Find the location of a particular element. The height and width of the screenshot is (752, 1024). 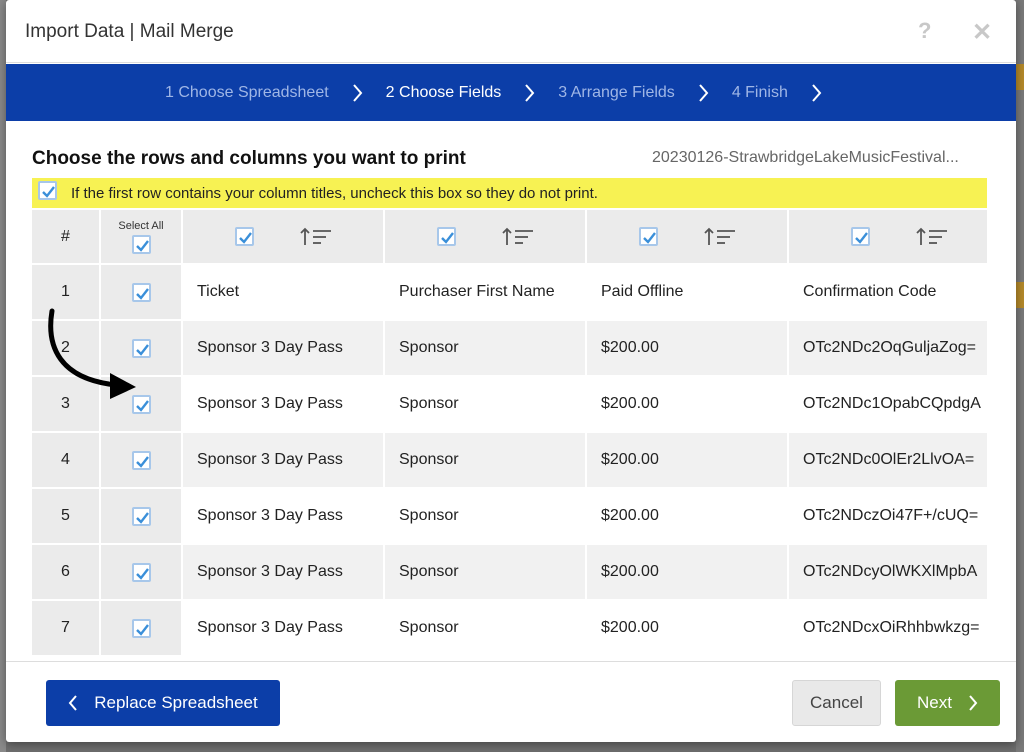

table-cell: Paid Offline is located at coordinates (687, 292).